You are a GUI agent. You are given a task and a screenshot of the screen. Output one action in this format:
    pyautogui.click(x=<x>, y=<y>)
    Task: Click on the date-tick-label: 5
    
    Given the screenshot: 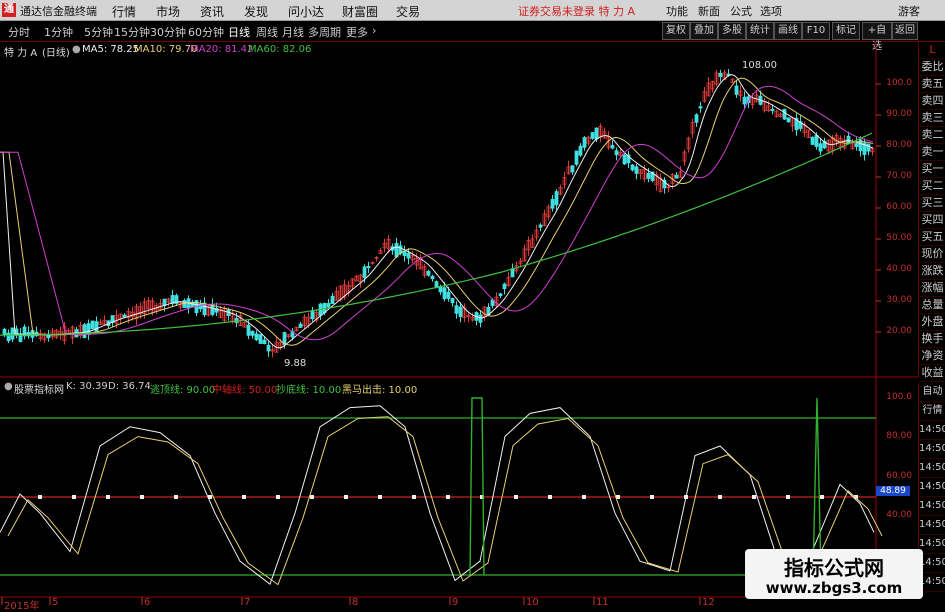 What is the action you would take?
    pyautogui.click(x=55, y=602)
    